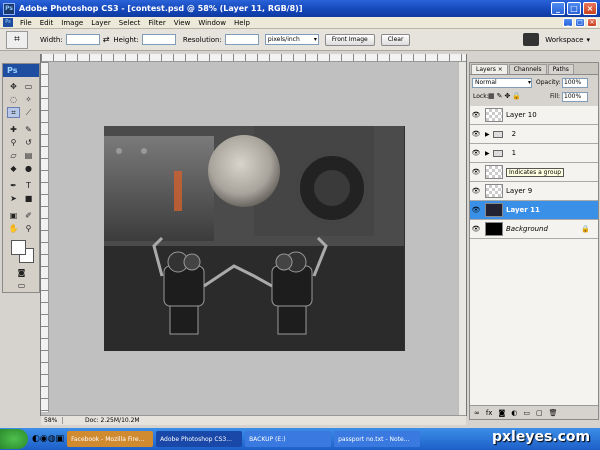 The width and height of the screenshot is (600, 450). What do you see at coordinates (527, 69) in the screenshot?
I see `tab-channels: Channels` at bounding box center [527, 69].